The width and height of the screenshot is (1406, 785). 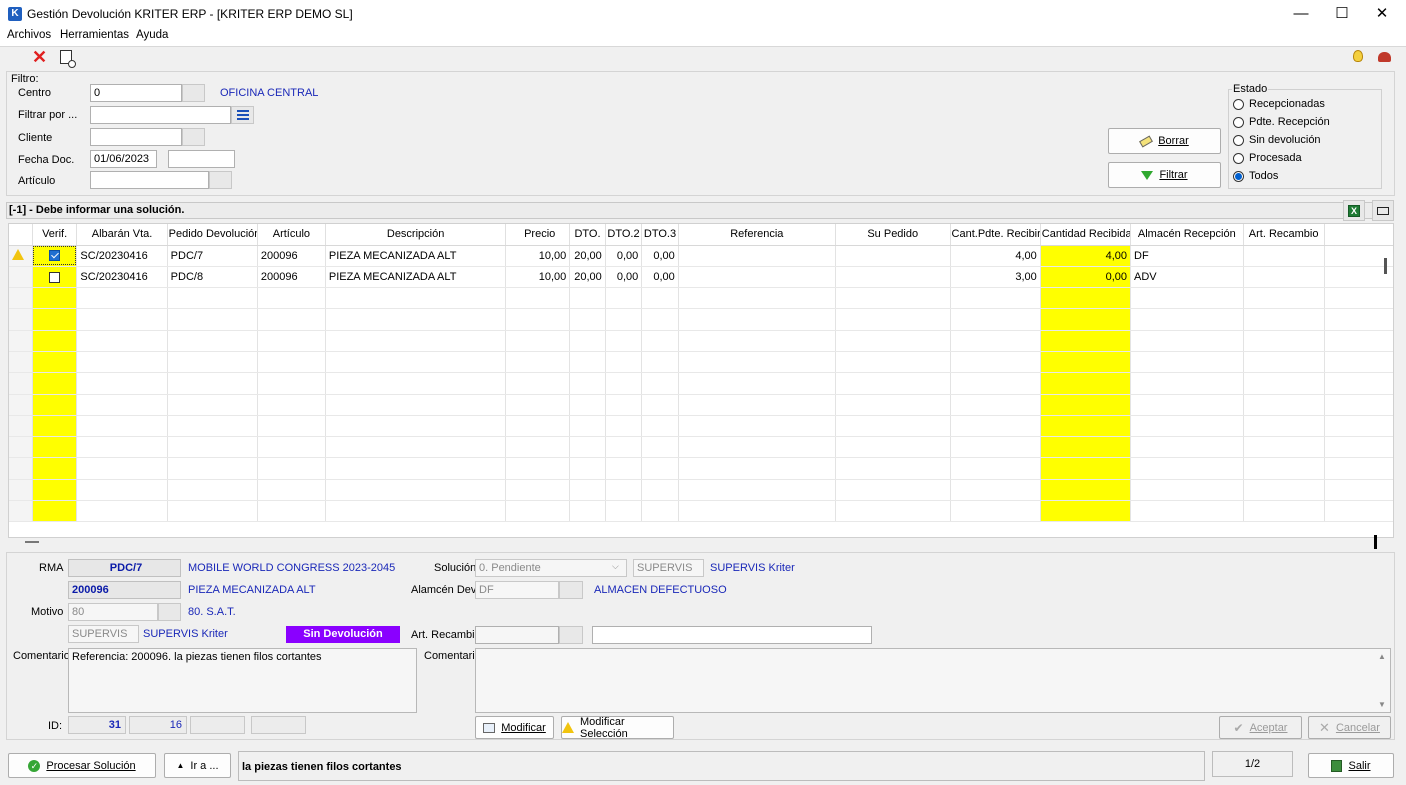 I want to click on estado-option-todos: Todos, so click(x=1255, y=176).